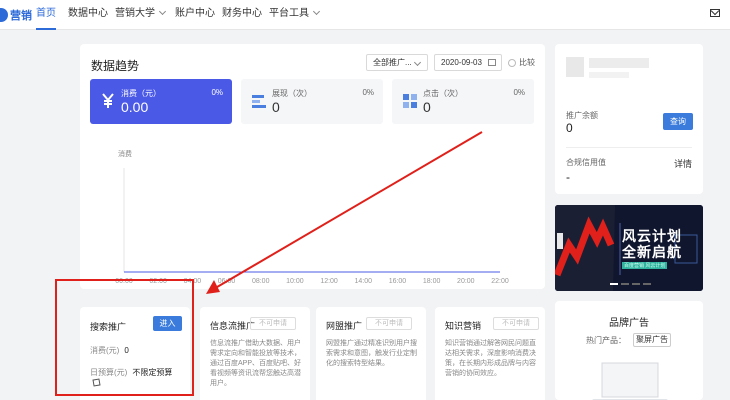  Describe the element at coordinates (630, 381) in the screenshot. I see `laptop-illustration` at that location.